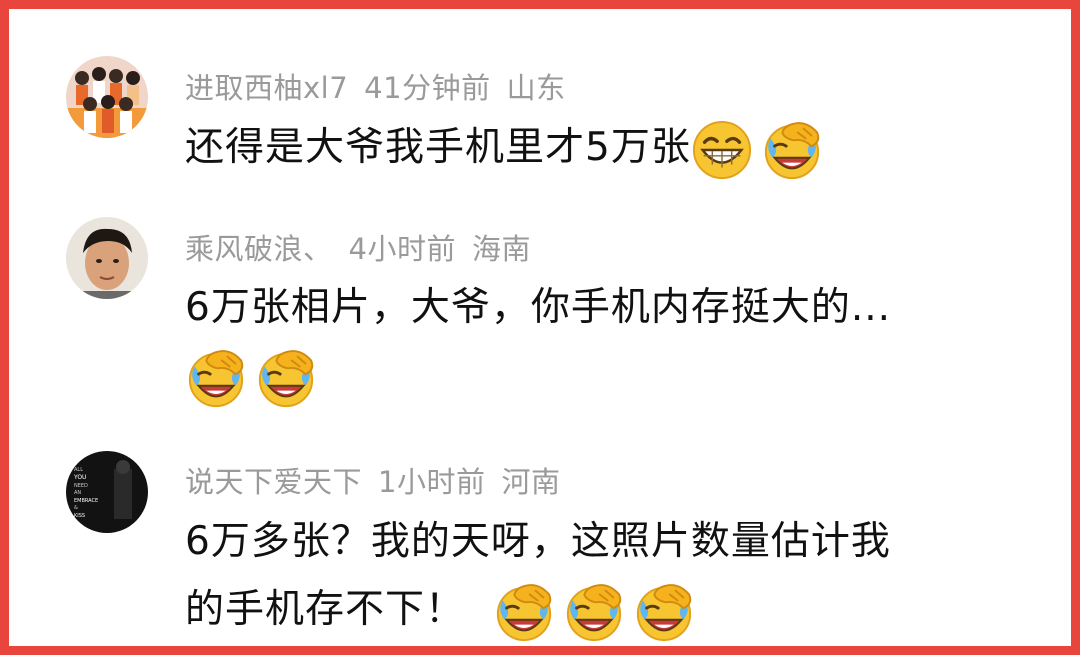 The height and width of the screenshot is (655, 1080). What do you see at coordinates (79, 516) in the screenshot?
I see `avatar-text-line: KISS` at bounding box center [79, 516].